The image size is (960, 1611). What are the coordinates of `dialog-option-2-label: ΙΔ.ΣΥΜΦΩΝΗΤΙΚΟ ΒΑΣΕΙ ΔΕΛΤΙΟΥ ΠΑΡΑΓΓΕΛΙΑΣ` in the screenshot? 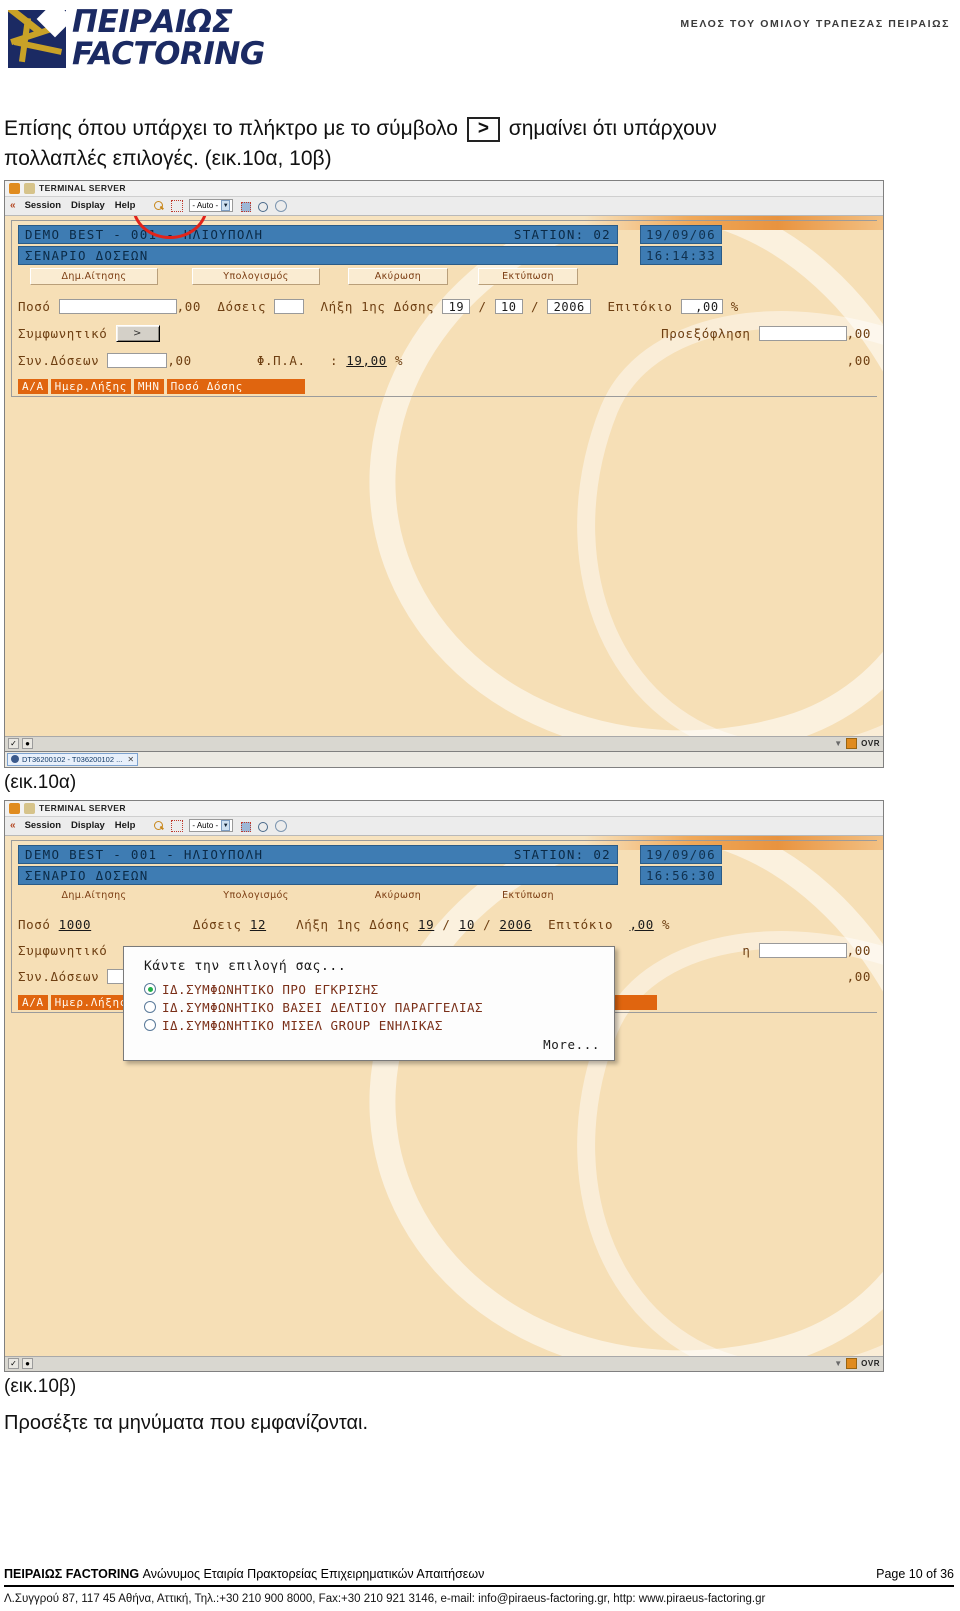 It's located at (323, 1007).